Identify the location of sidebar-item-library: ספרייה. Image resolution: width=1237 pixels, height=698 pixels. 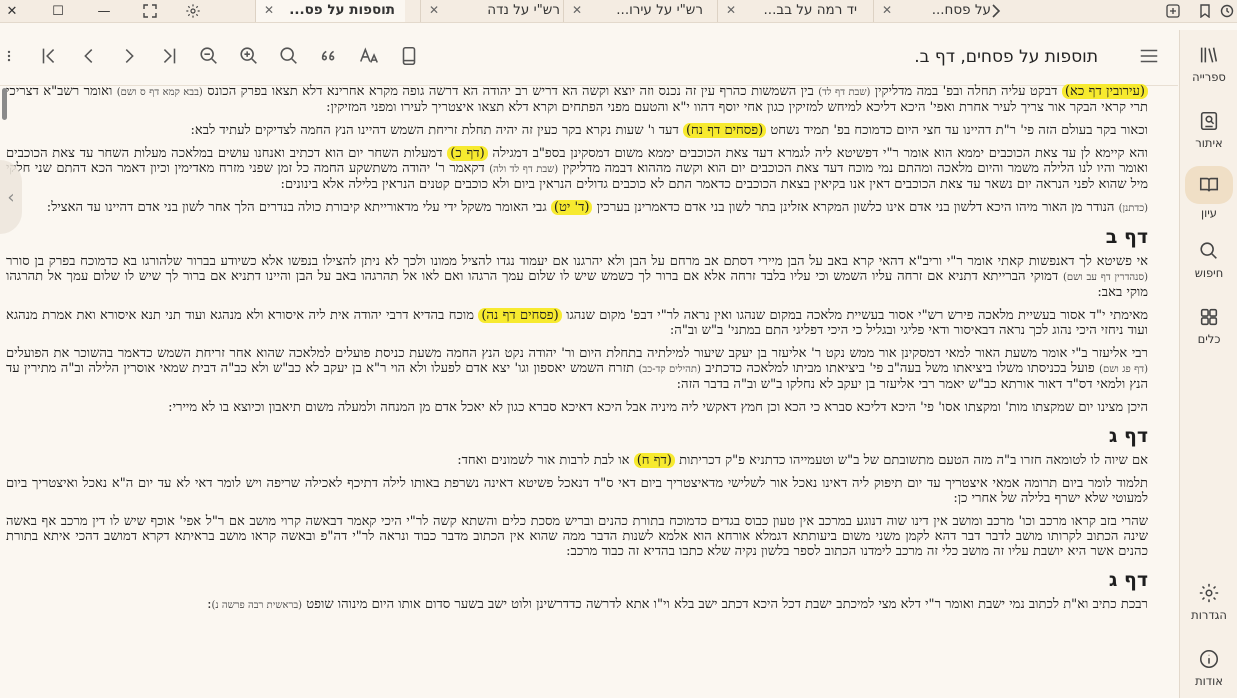
(1208, 64).